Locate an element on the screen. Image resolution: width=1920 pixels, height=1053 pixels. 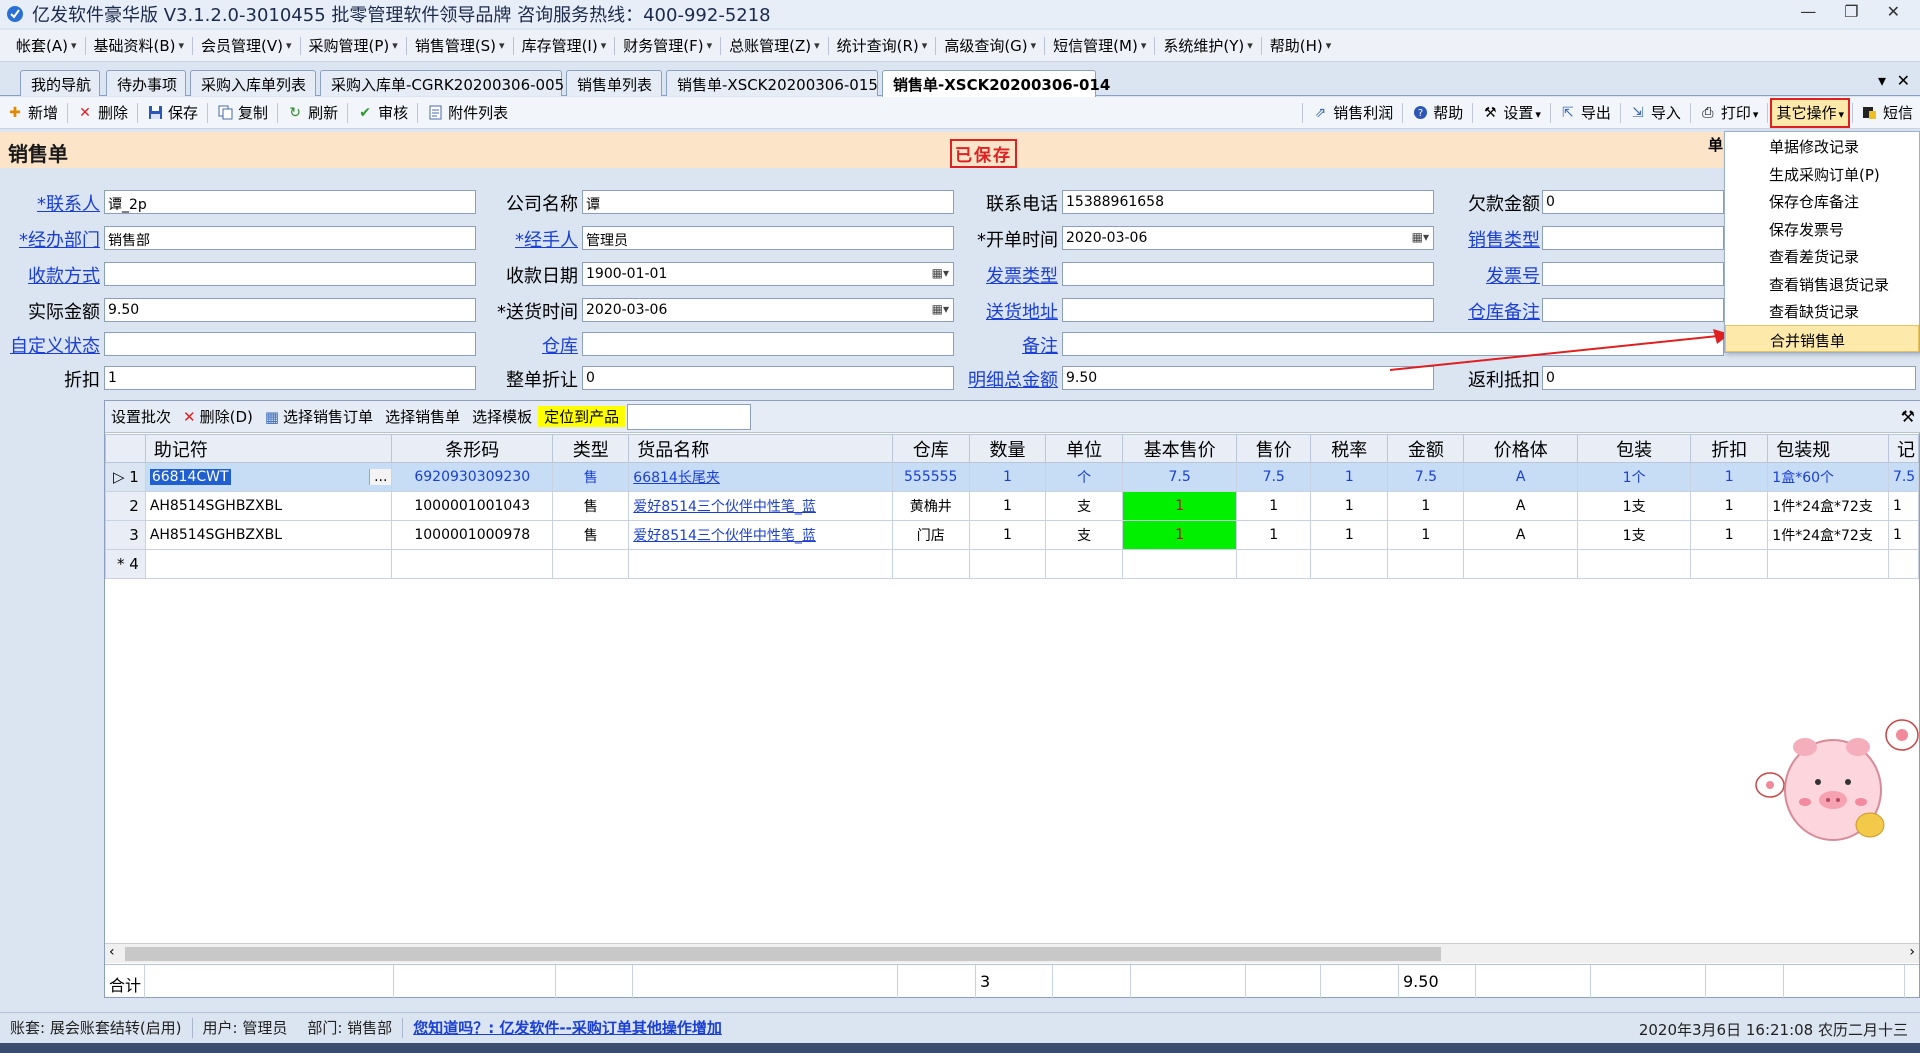
table-row-new: * 4 is located at coordinates (1012, 564).